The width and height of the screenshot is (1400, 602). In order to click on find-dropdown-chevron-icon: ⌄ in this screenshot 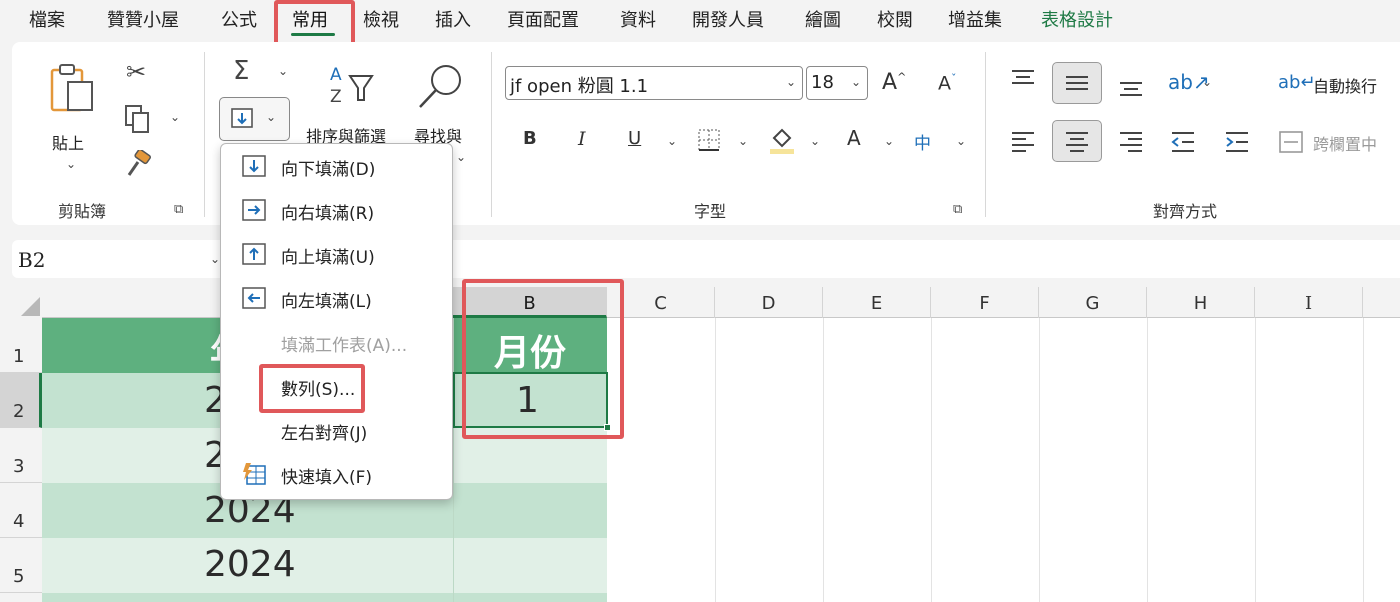, I will do `click(461, 157)`.